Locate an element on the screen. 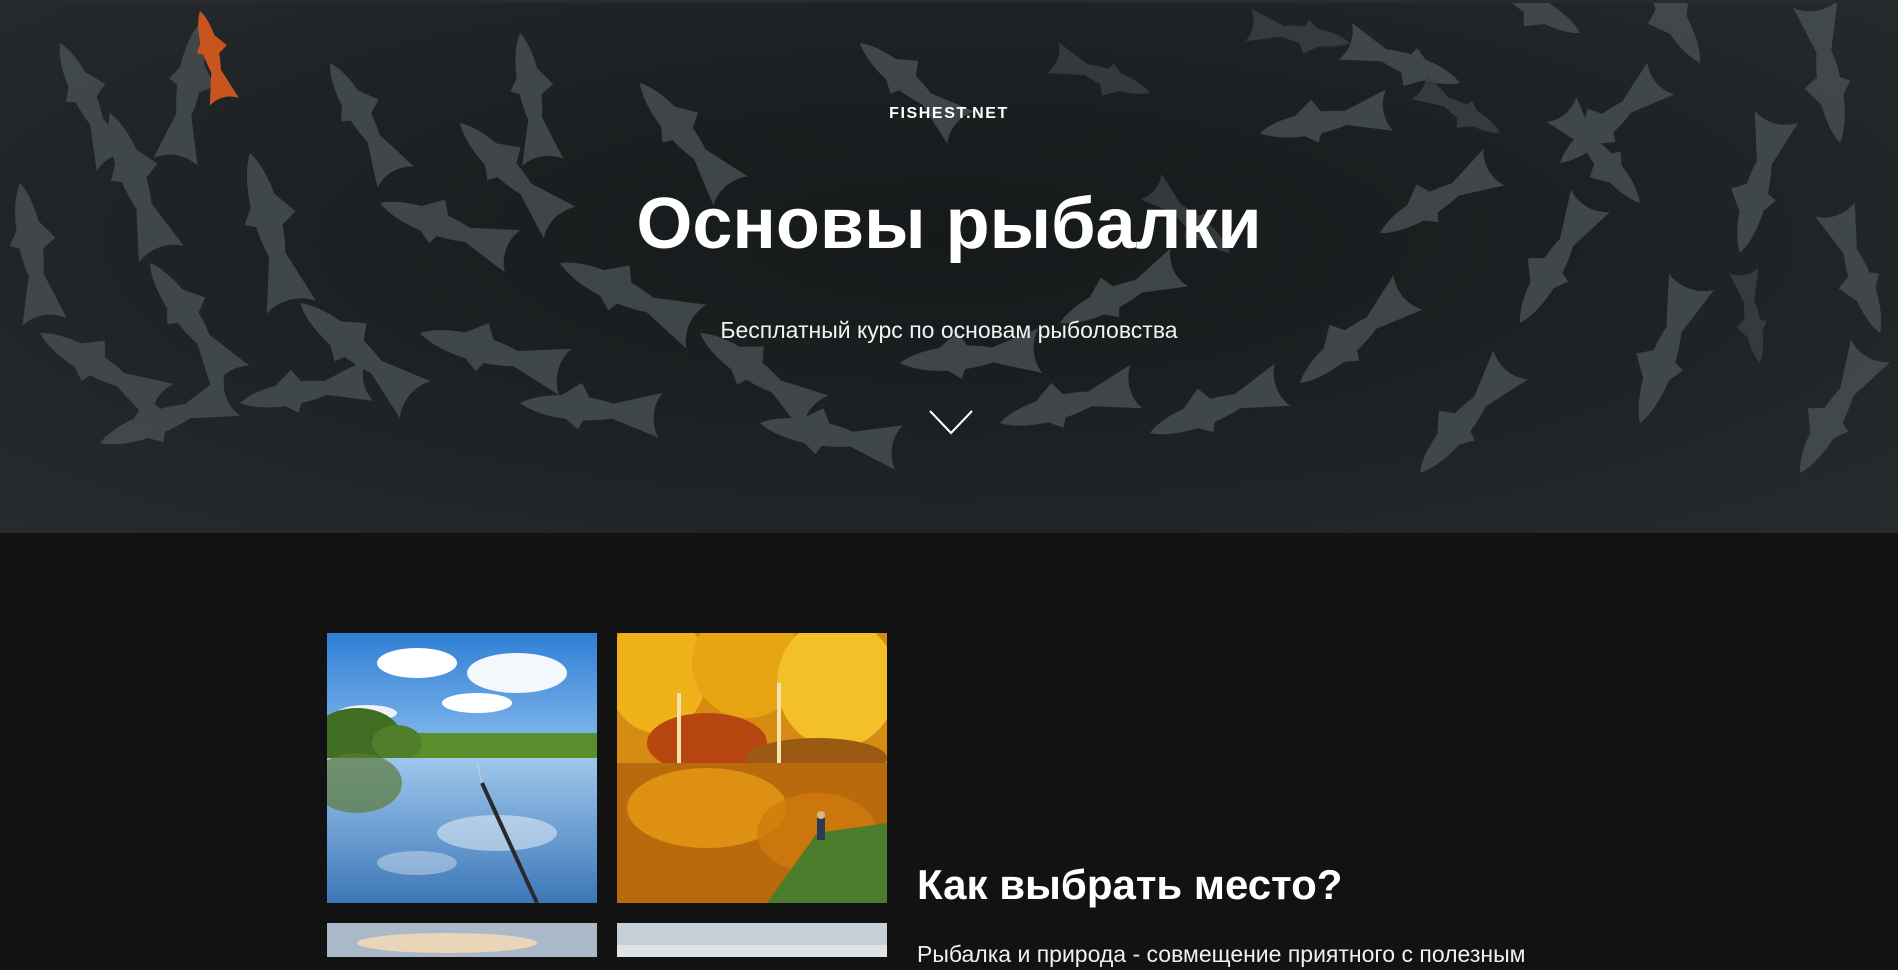 This screenshot has height=970, width=1898. photo-evening-sky is located at coordinates (752, 940).